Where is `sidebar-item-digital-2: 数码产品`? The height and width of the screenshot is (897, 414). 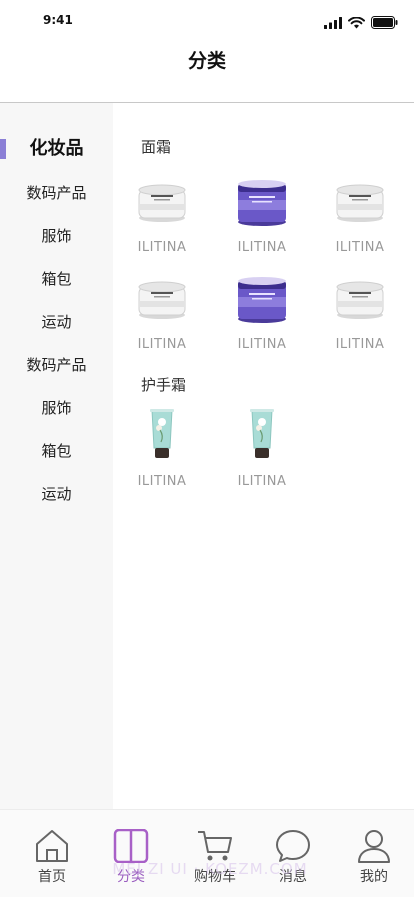 sidebar-item-digital-2: 数码产品 is located at coordinates (56, 365).